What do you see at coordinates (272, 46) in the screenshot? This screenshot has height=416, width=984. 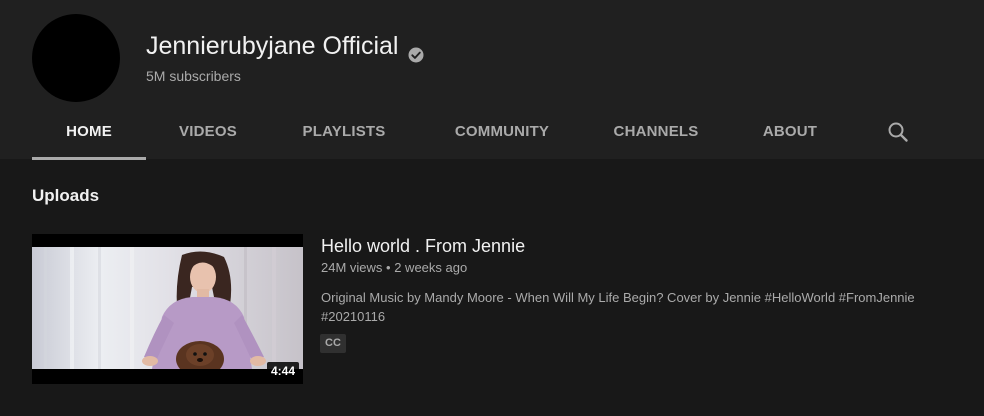 I see `channel-name-text: Jennierubyjane Official` at bounding box center [272, 46].